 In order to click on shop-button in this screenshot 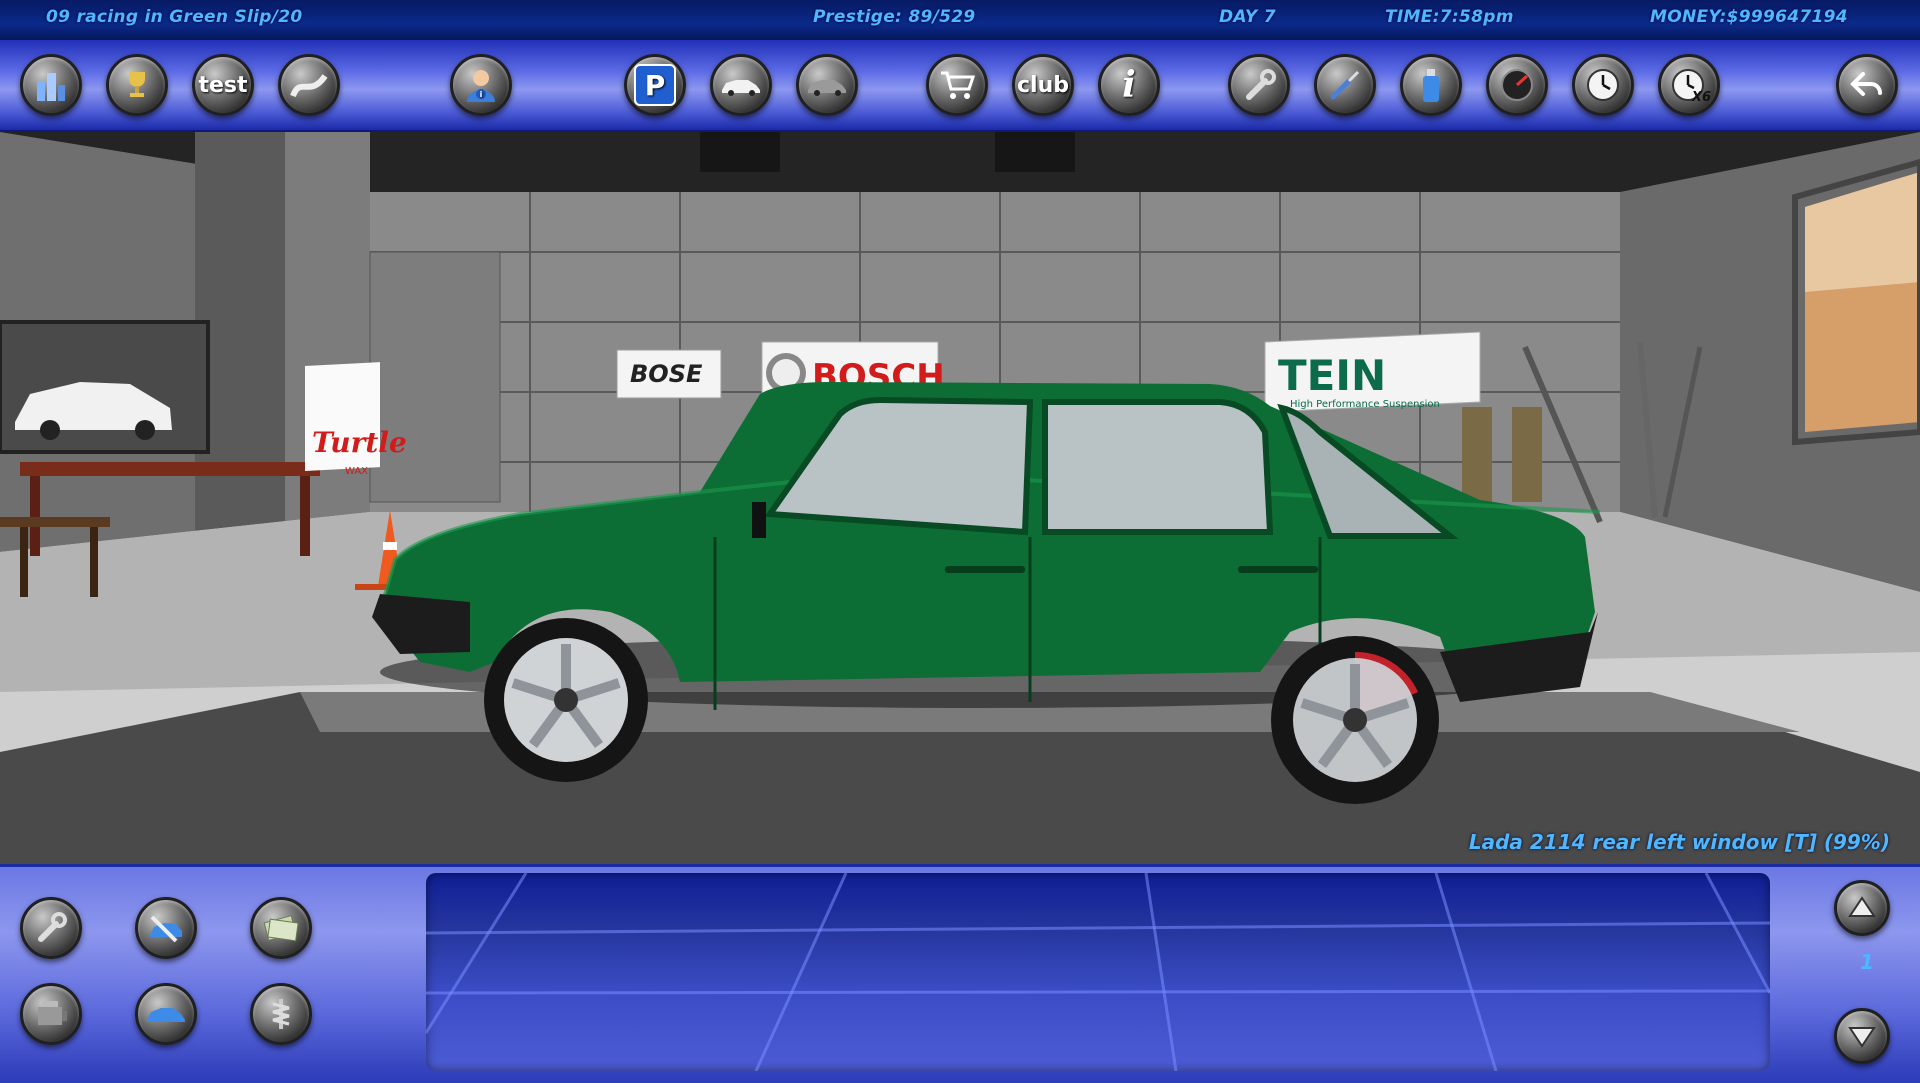, I will do `click(957, 85)`.